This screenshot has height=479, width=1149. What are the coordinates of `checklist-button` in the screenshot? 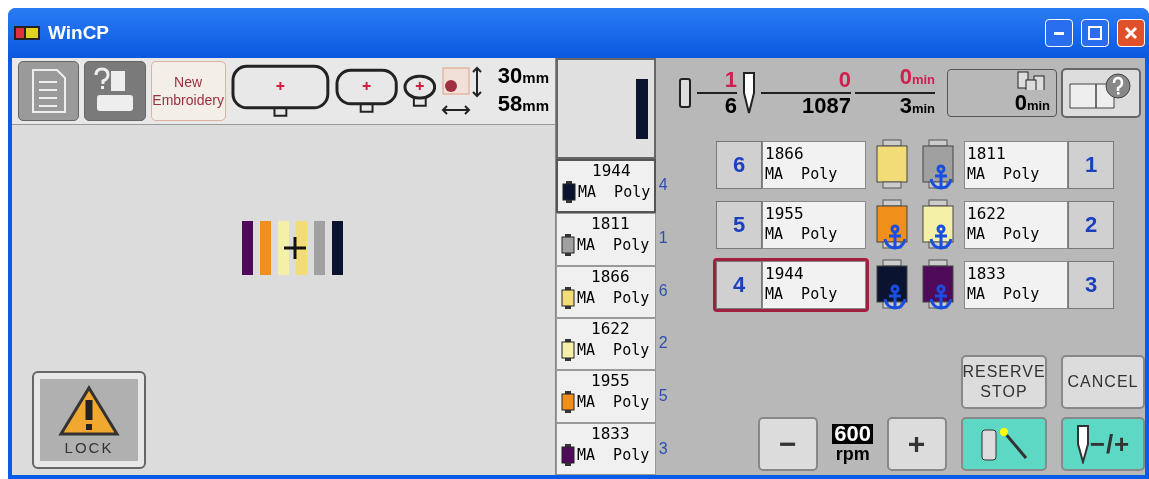 It's located at (49, 91).